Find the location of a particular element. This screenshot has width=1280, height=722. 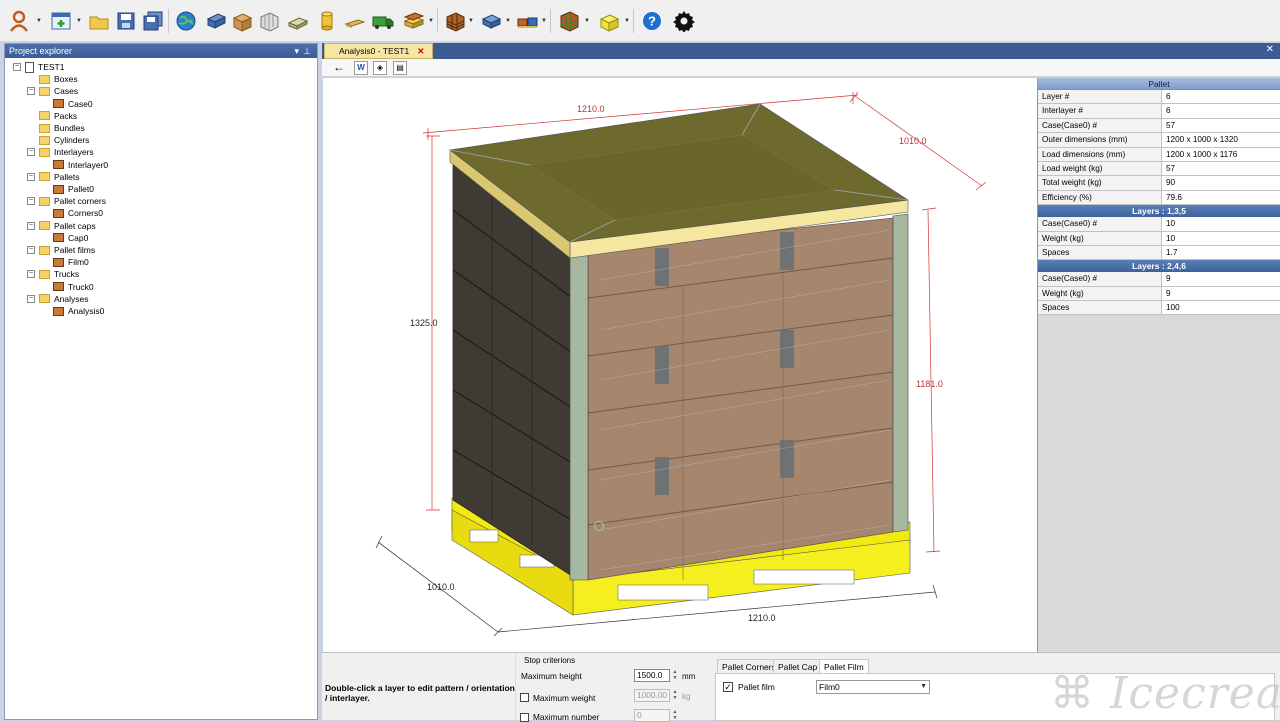

property-row: Load dimensions (mm) 1200 x 1000 x 1176 is located at coordinates (1159, 154).